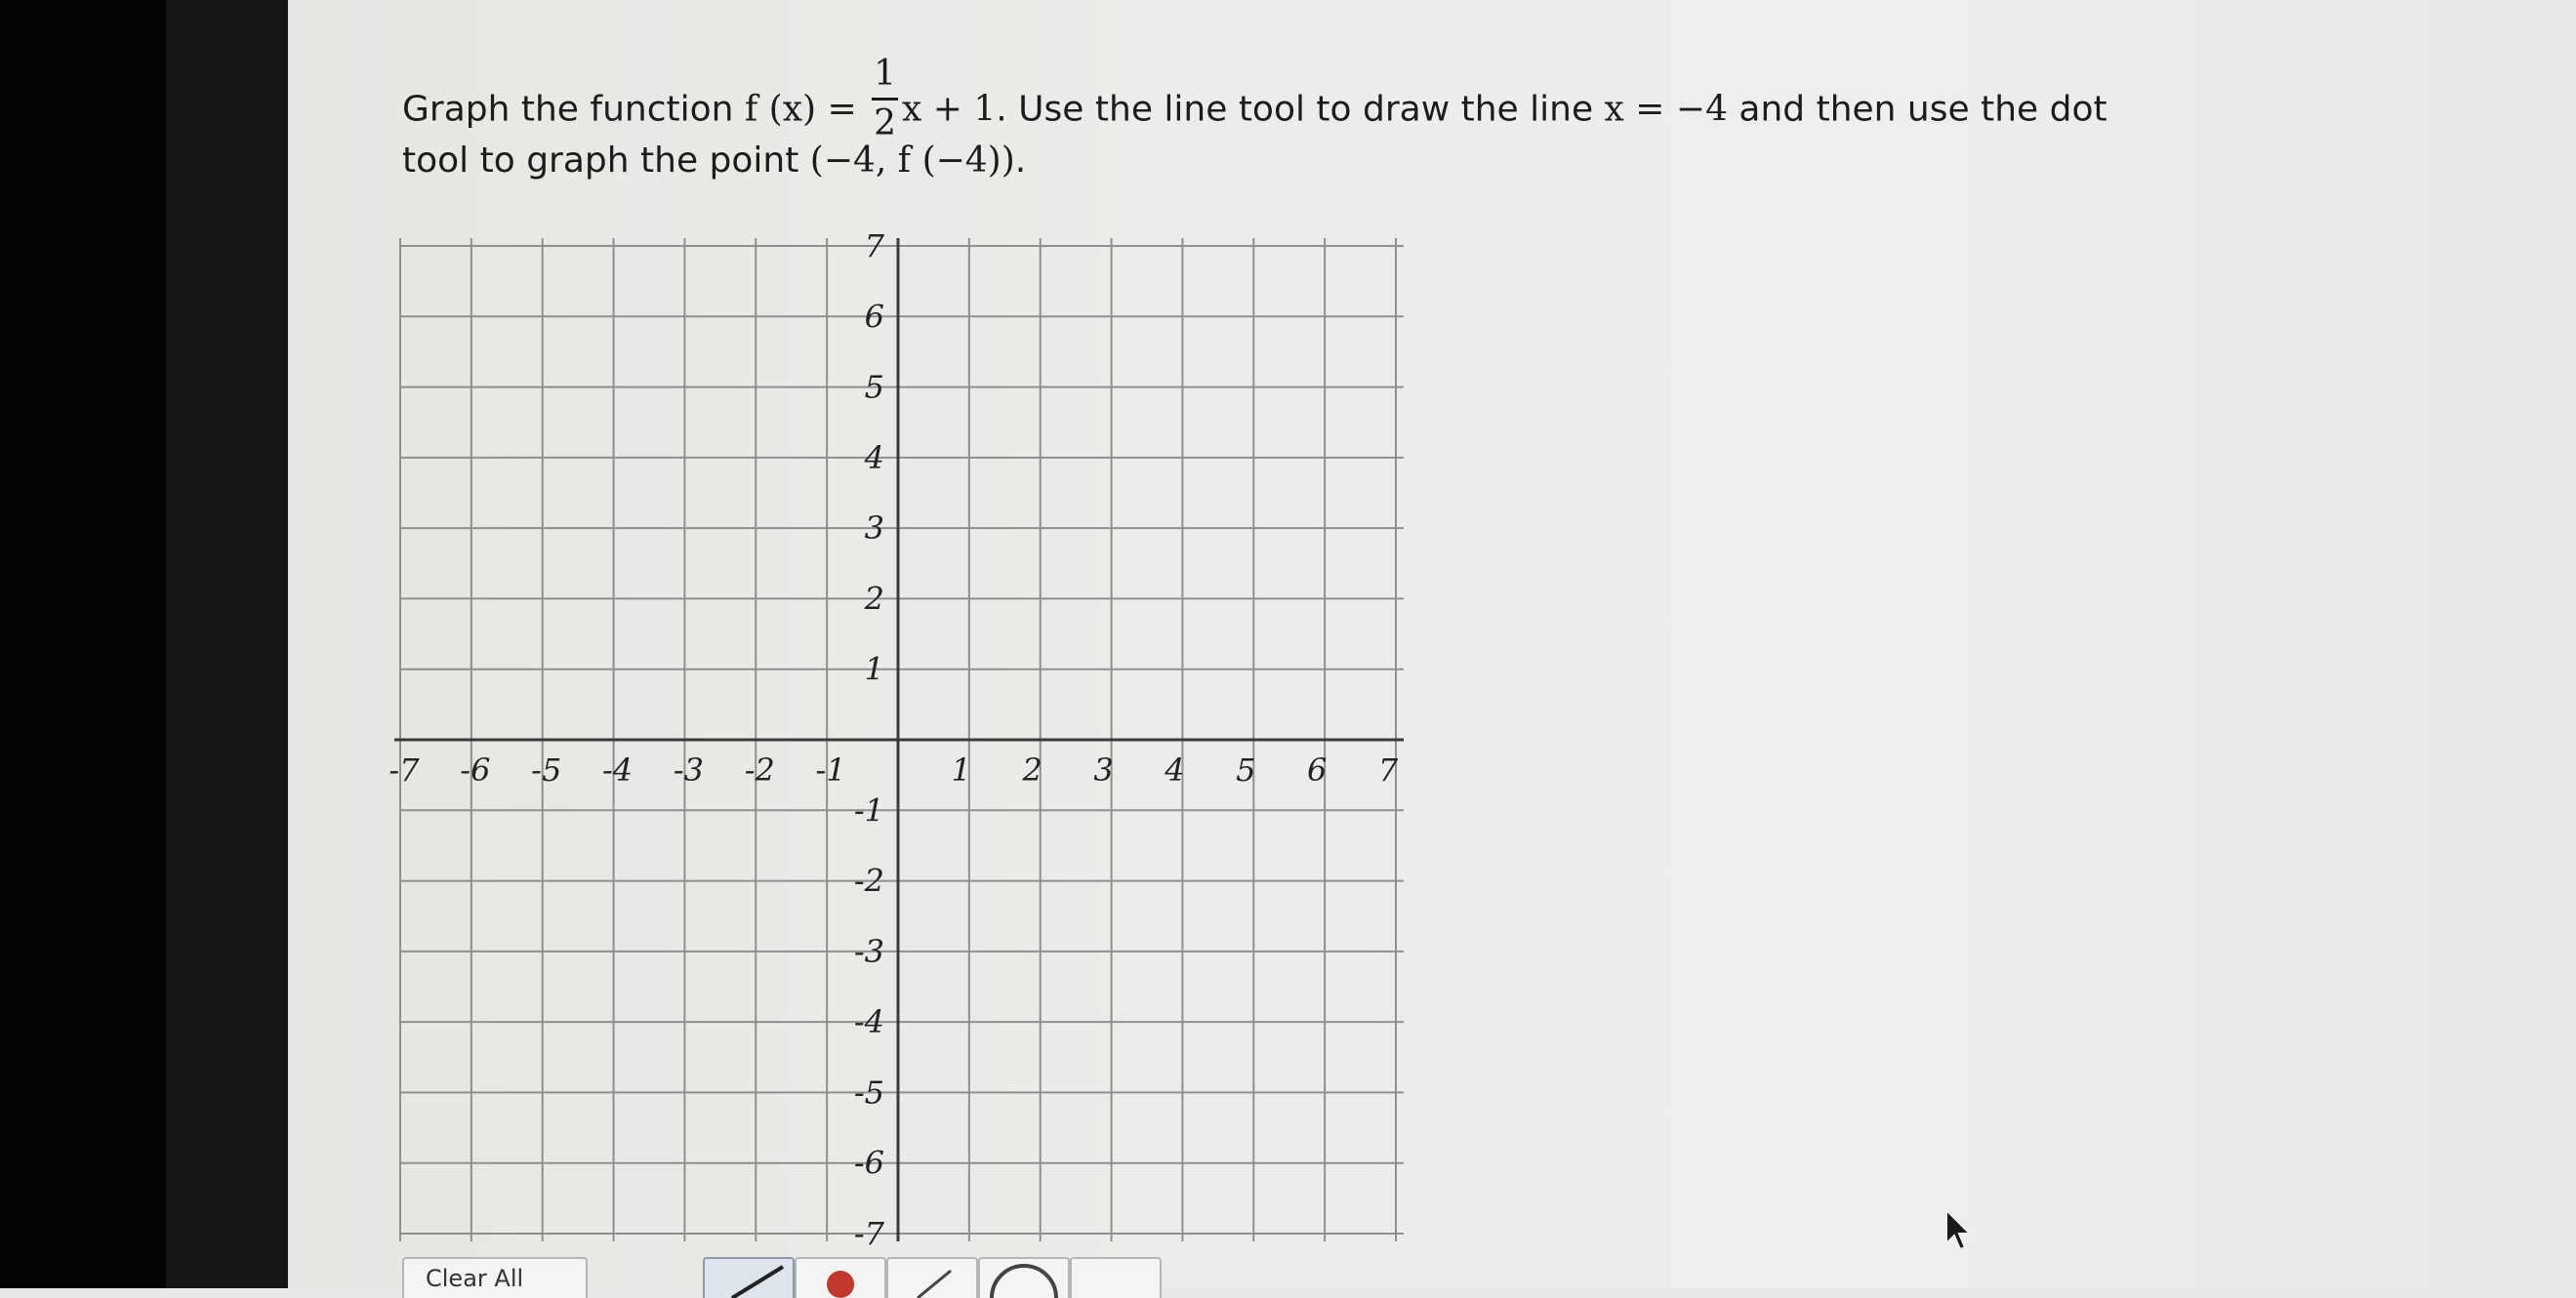 This screenshot has height=1298, width=2576. Describe the element at coordinates (885, 123) in the screenshot. I see `fraction-denominator: 2` at that location.